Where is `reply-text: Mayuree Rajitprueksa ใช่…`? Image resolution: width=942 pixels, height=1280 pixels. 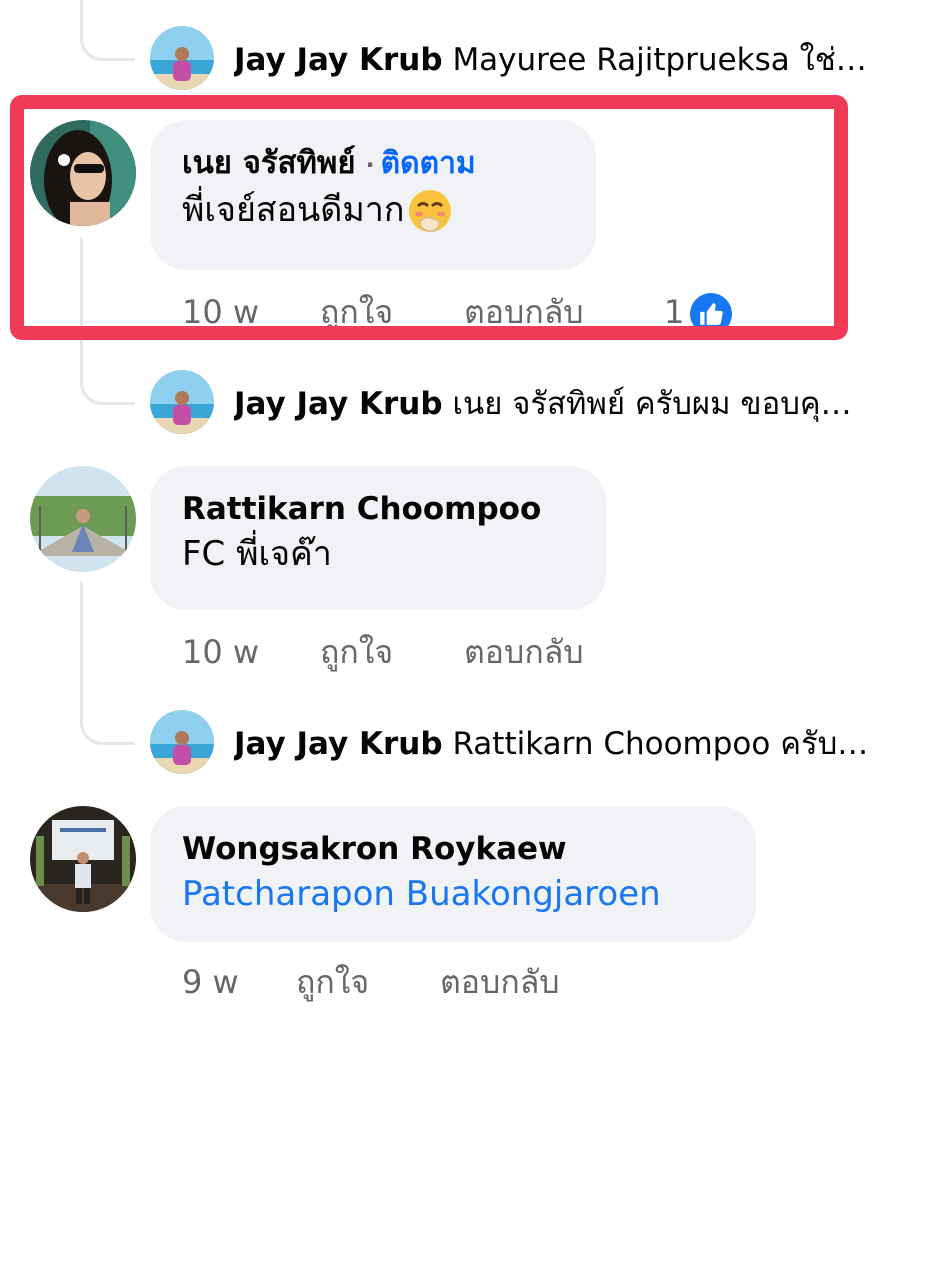
reply-text: Mayuree Rajitprueksa ใช่… is located at coordinates (659, 60).